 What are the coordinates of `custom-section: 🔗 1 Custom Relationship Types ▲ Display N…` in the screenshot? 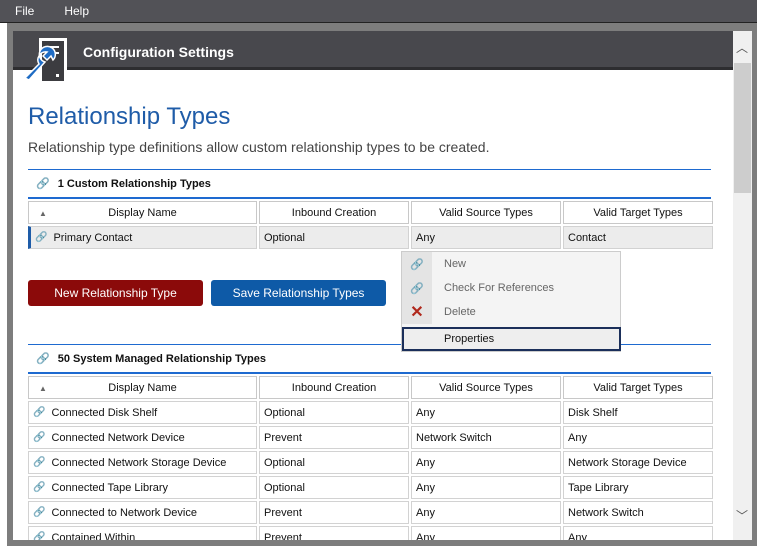 It's located at (370, 210).